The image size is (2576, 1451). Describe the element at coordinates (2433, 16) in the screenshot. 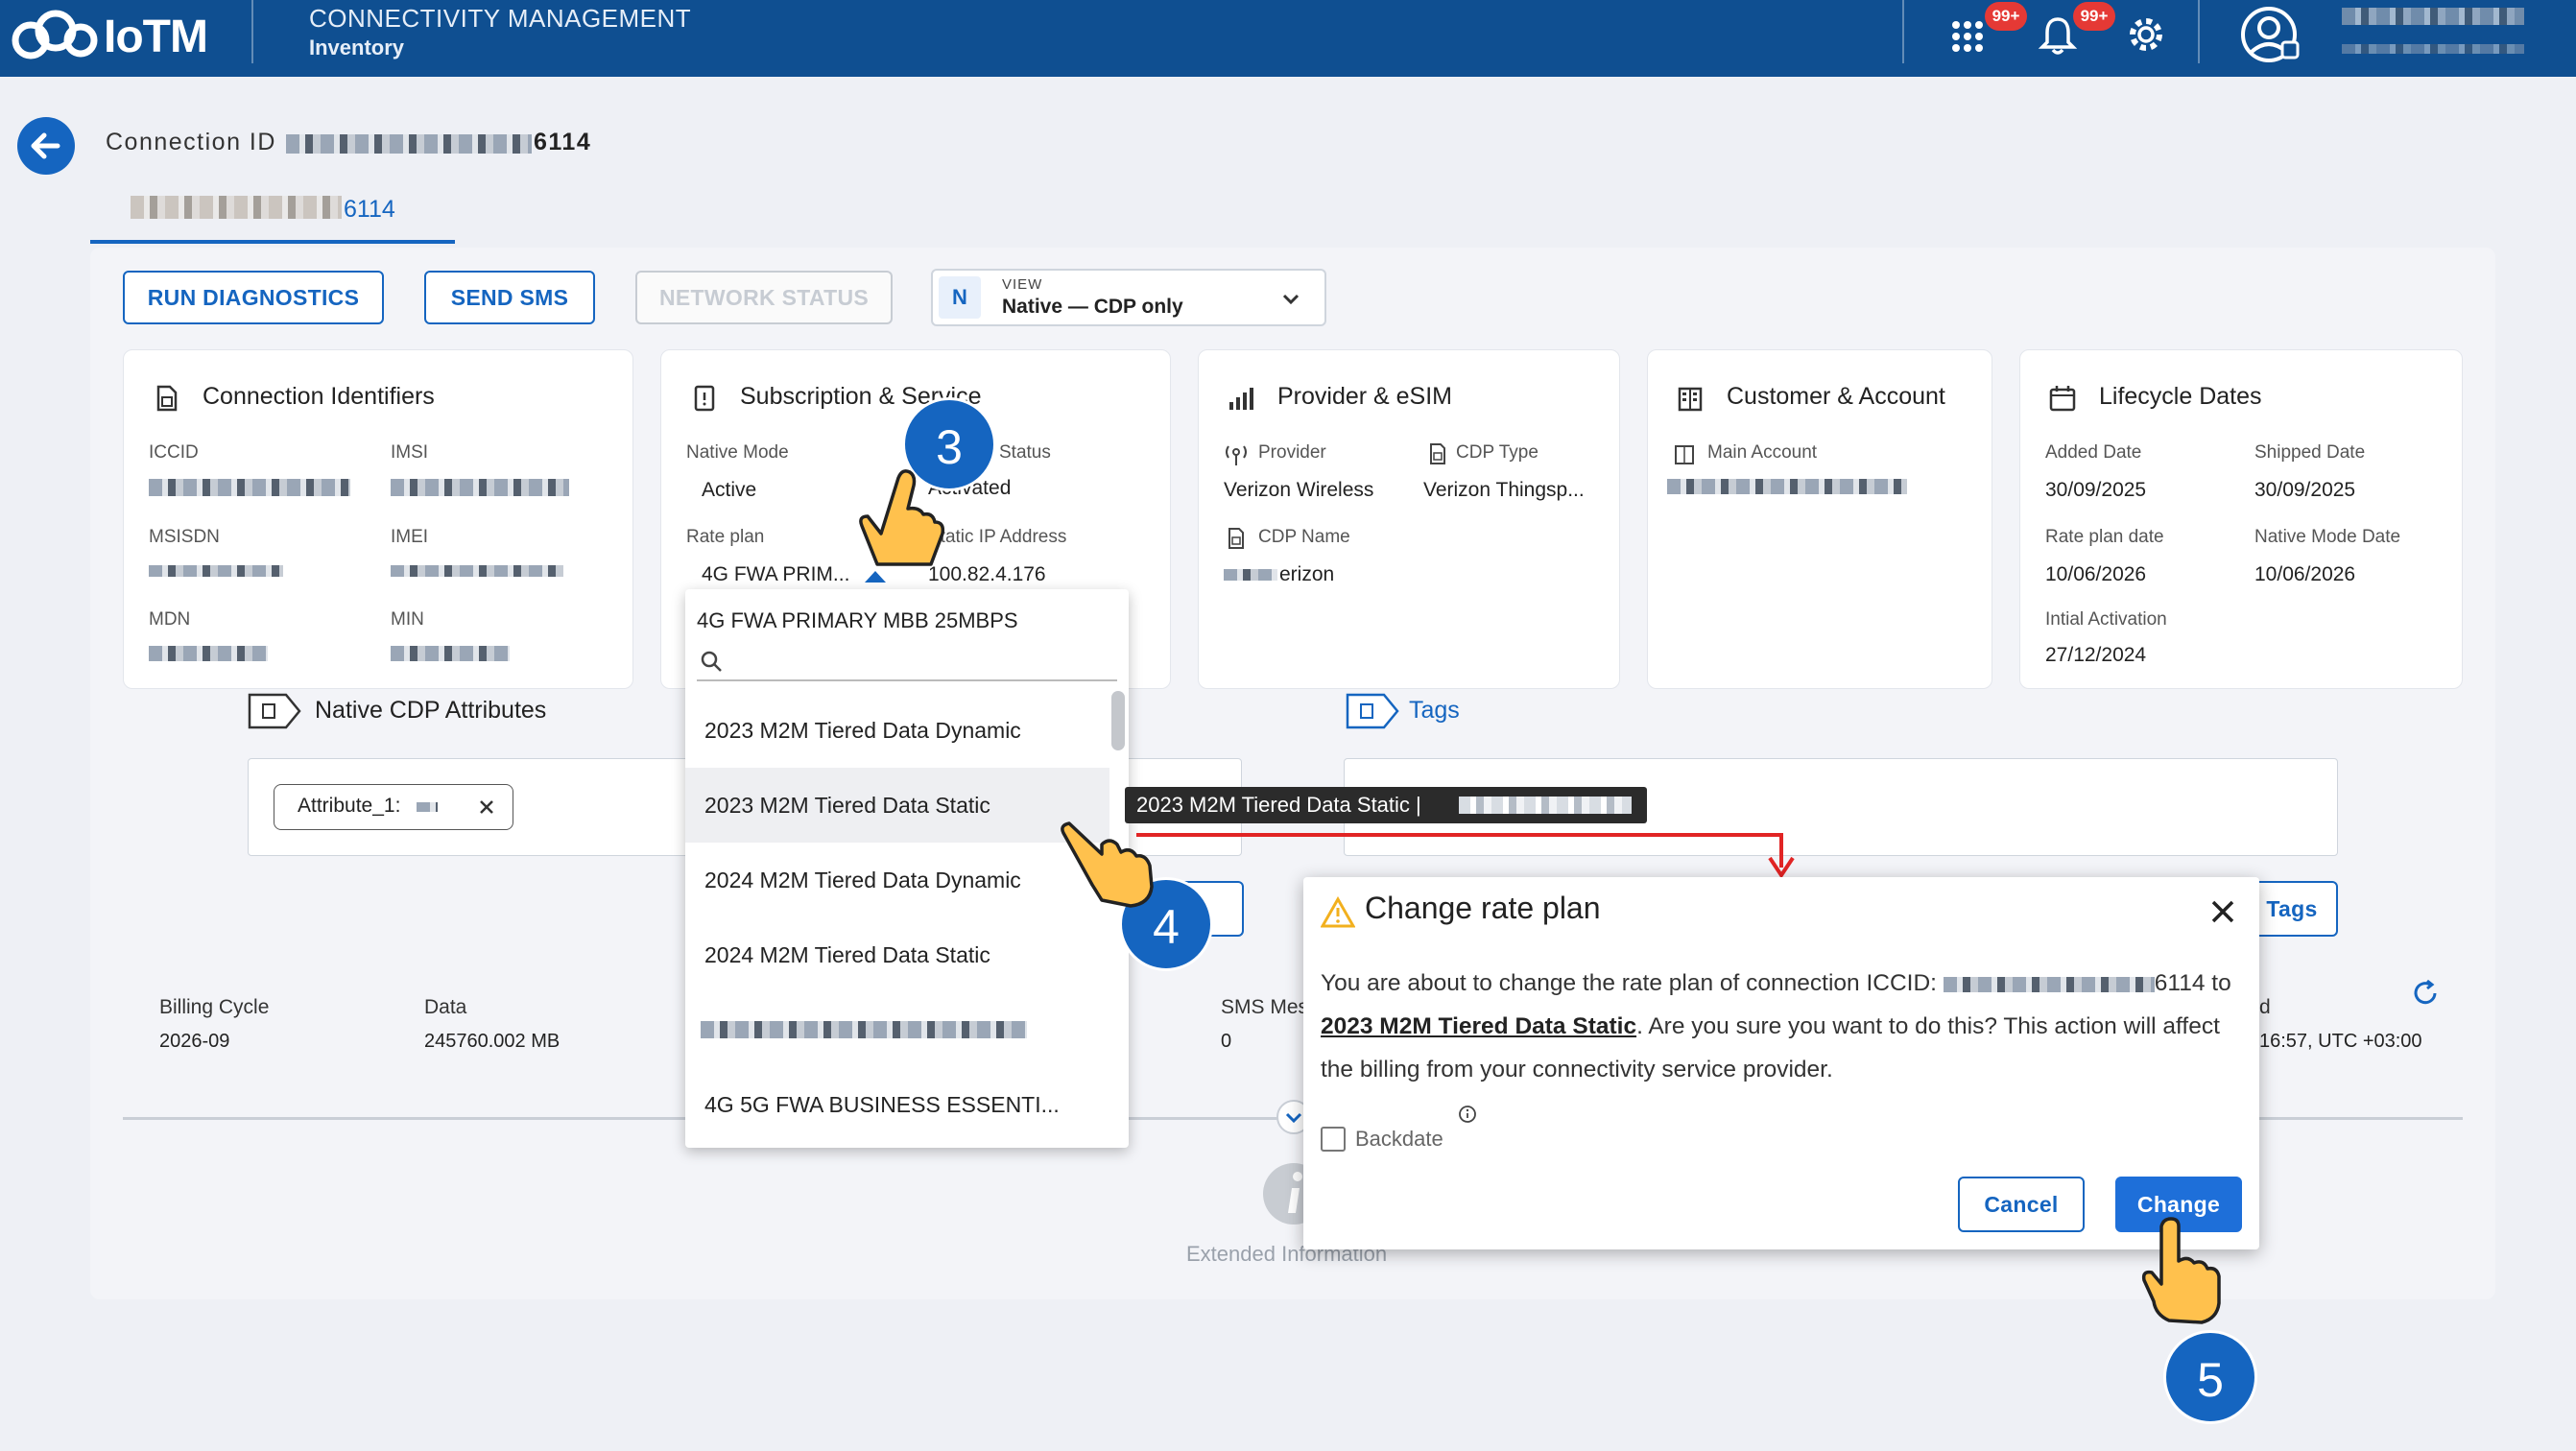

I see `user-name-redacted` at that location.